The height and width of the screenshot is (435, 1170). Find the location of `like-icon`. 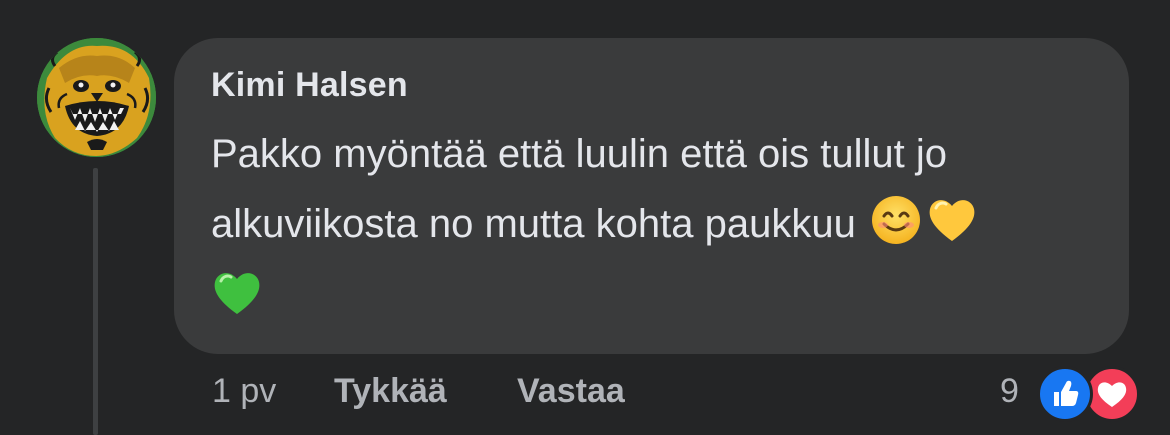

like-icon is located at coordinates (1065, 394).